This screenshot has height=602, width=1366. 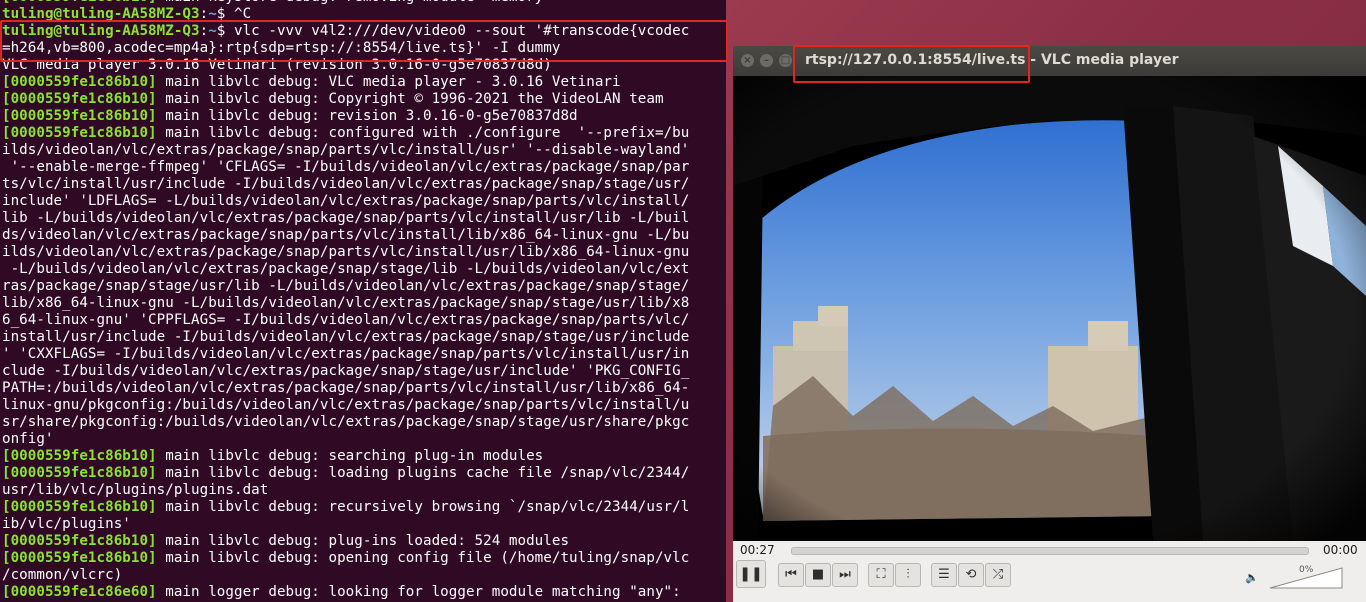 I want to click on playlist-icon: ☰, so click(x=944, y=574).